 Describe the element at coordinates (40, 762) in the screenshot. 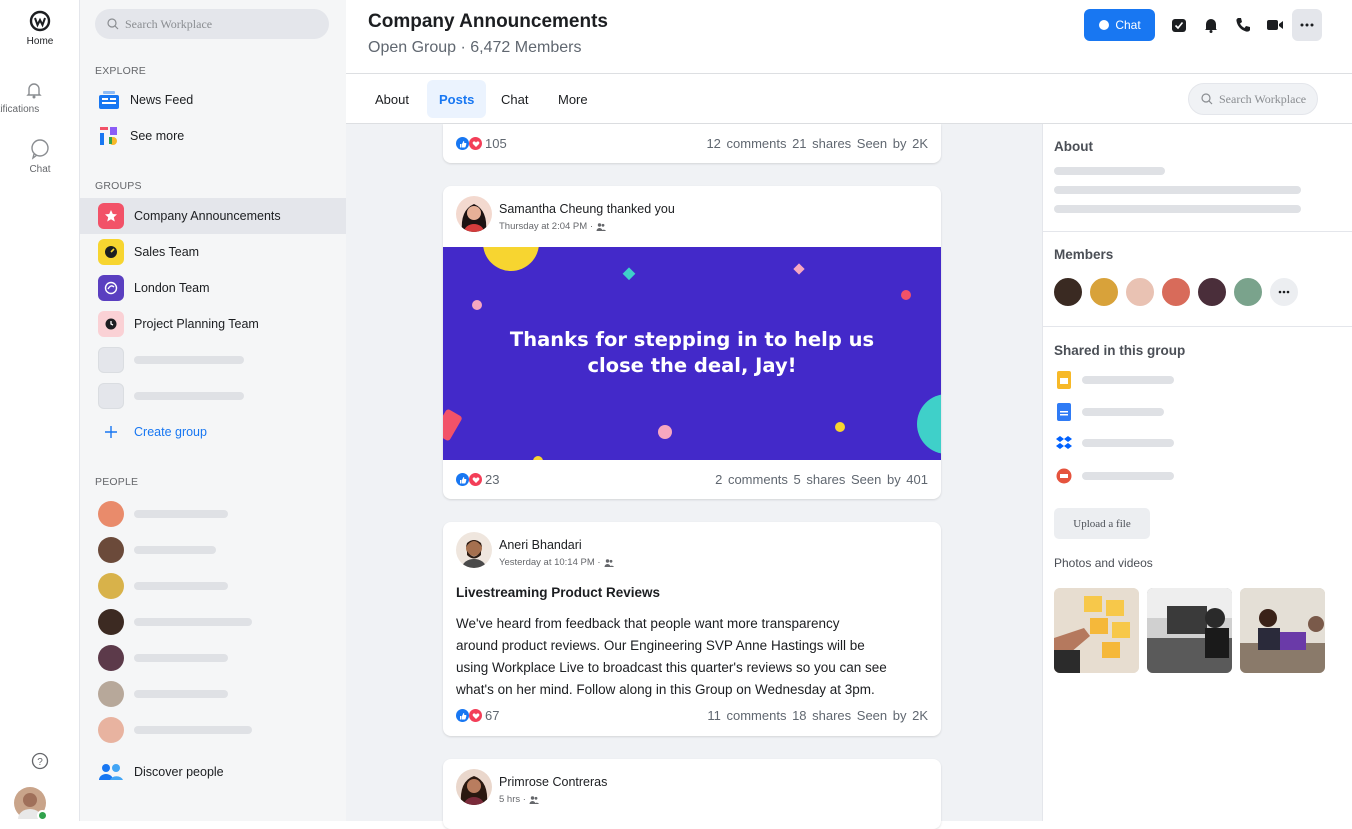

I see `help-button: ?` at that location.